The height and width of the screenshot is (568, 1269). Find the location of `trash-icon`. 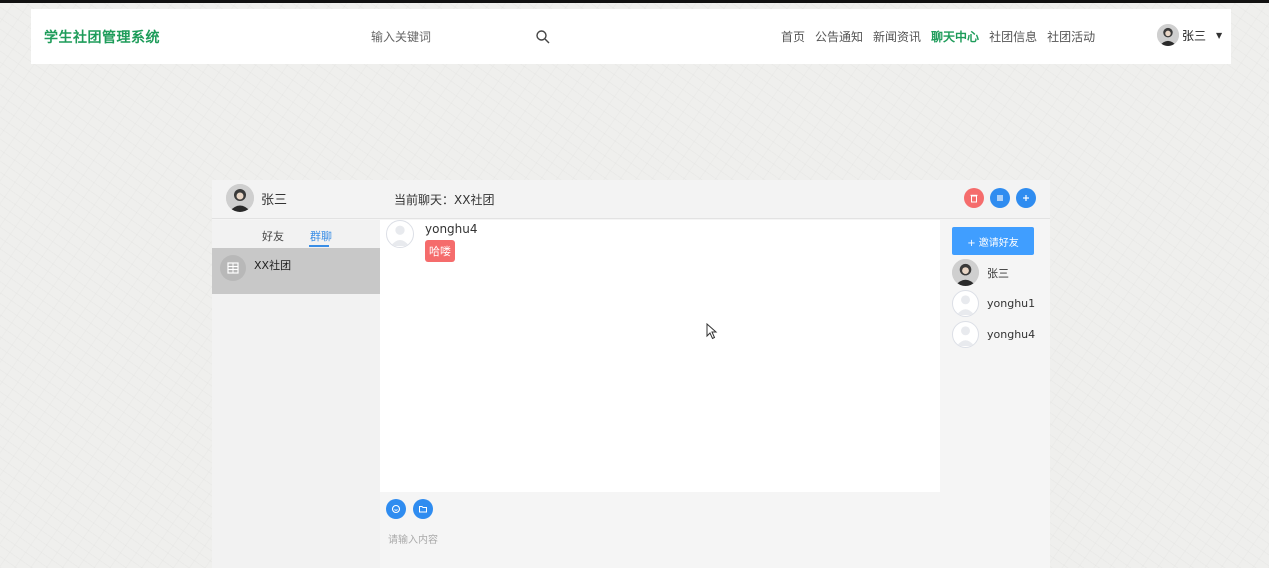

trash-icon is located at coordinates (974, 198).